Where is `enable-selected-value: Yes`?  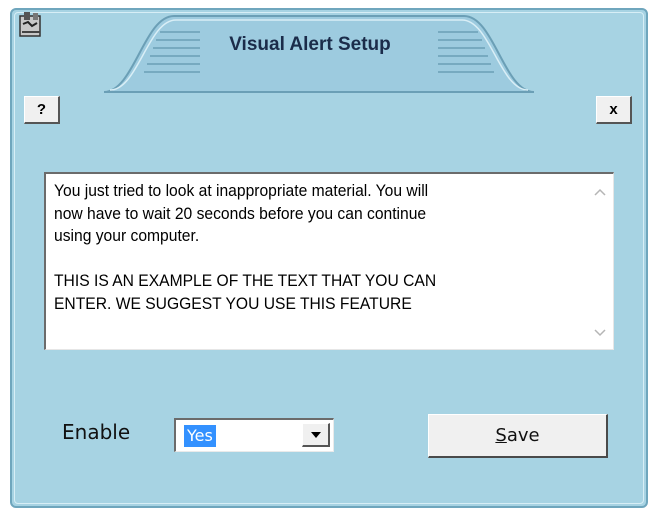
enable-selected-value: Yes is located at coordinates (200, 436).